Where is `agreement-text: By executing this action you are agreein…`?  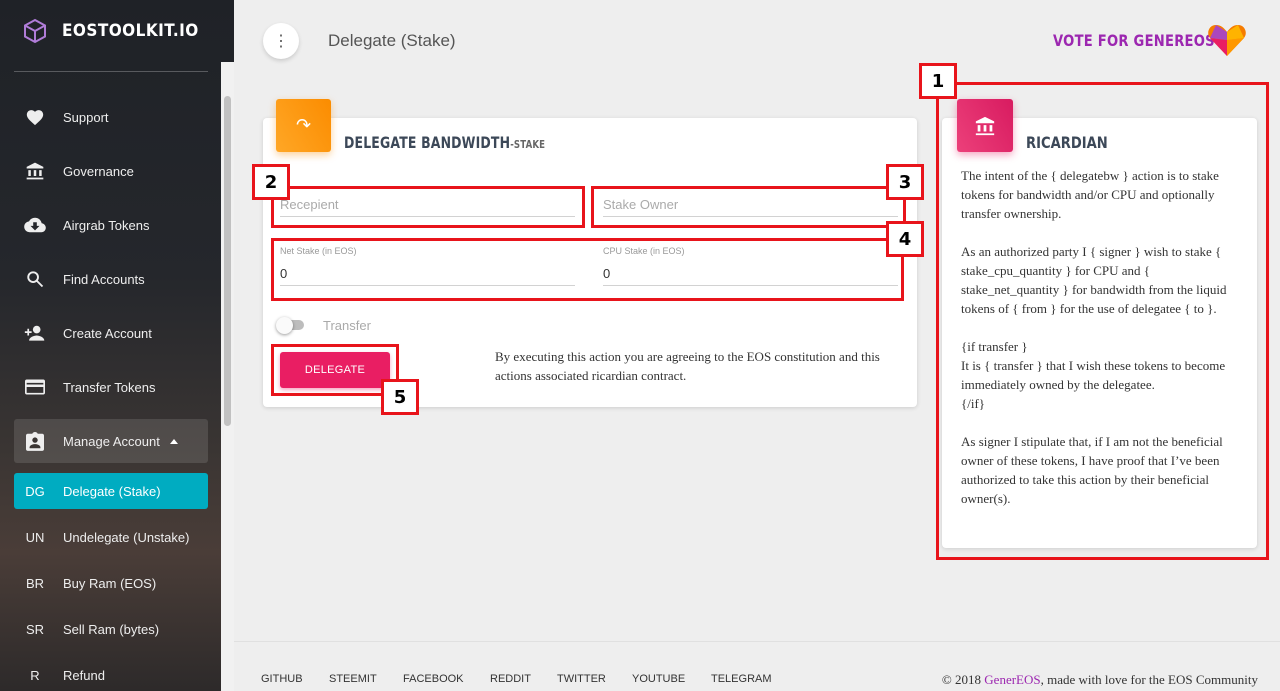 agreement-text: By executing this action you are agreein… is located at coordinates (687, 366).